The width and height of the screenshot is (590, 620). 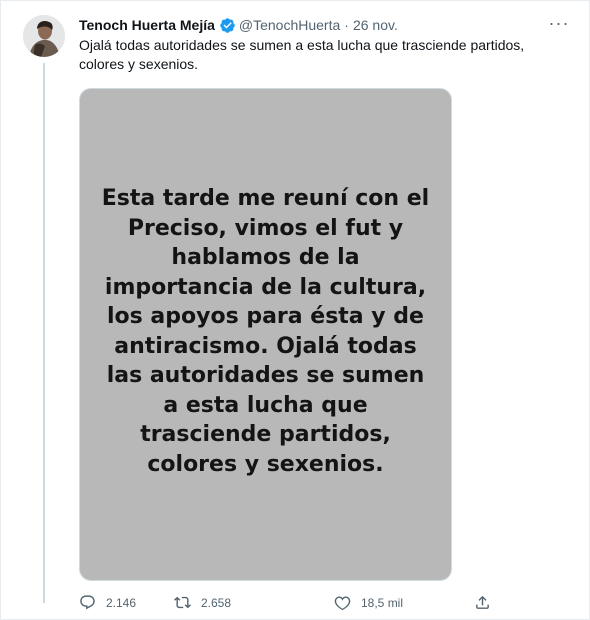 I want to click on retweet-count: 2.658, so click(x=216, y=602).